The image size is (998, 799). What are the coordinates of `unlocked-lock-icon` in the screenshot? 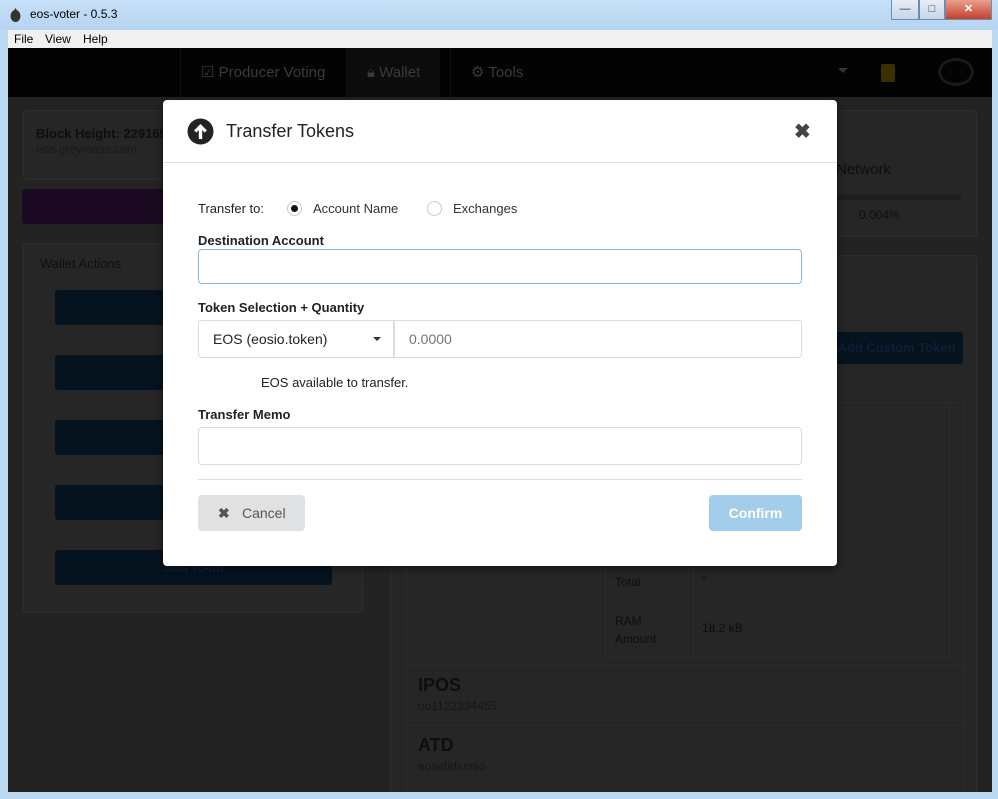 It's located at (888, 73).